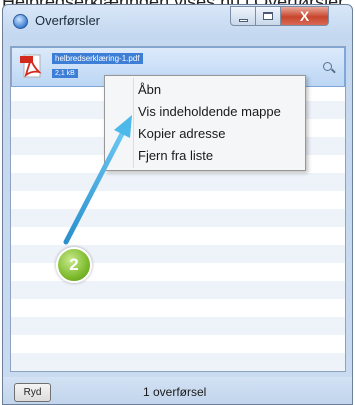  What do you see at coordinates (205, 134) in the screenshot?
I see `menu-item-copy-address: Kopier adresse` at bounding box center [205, 134].